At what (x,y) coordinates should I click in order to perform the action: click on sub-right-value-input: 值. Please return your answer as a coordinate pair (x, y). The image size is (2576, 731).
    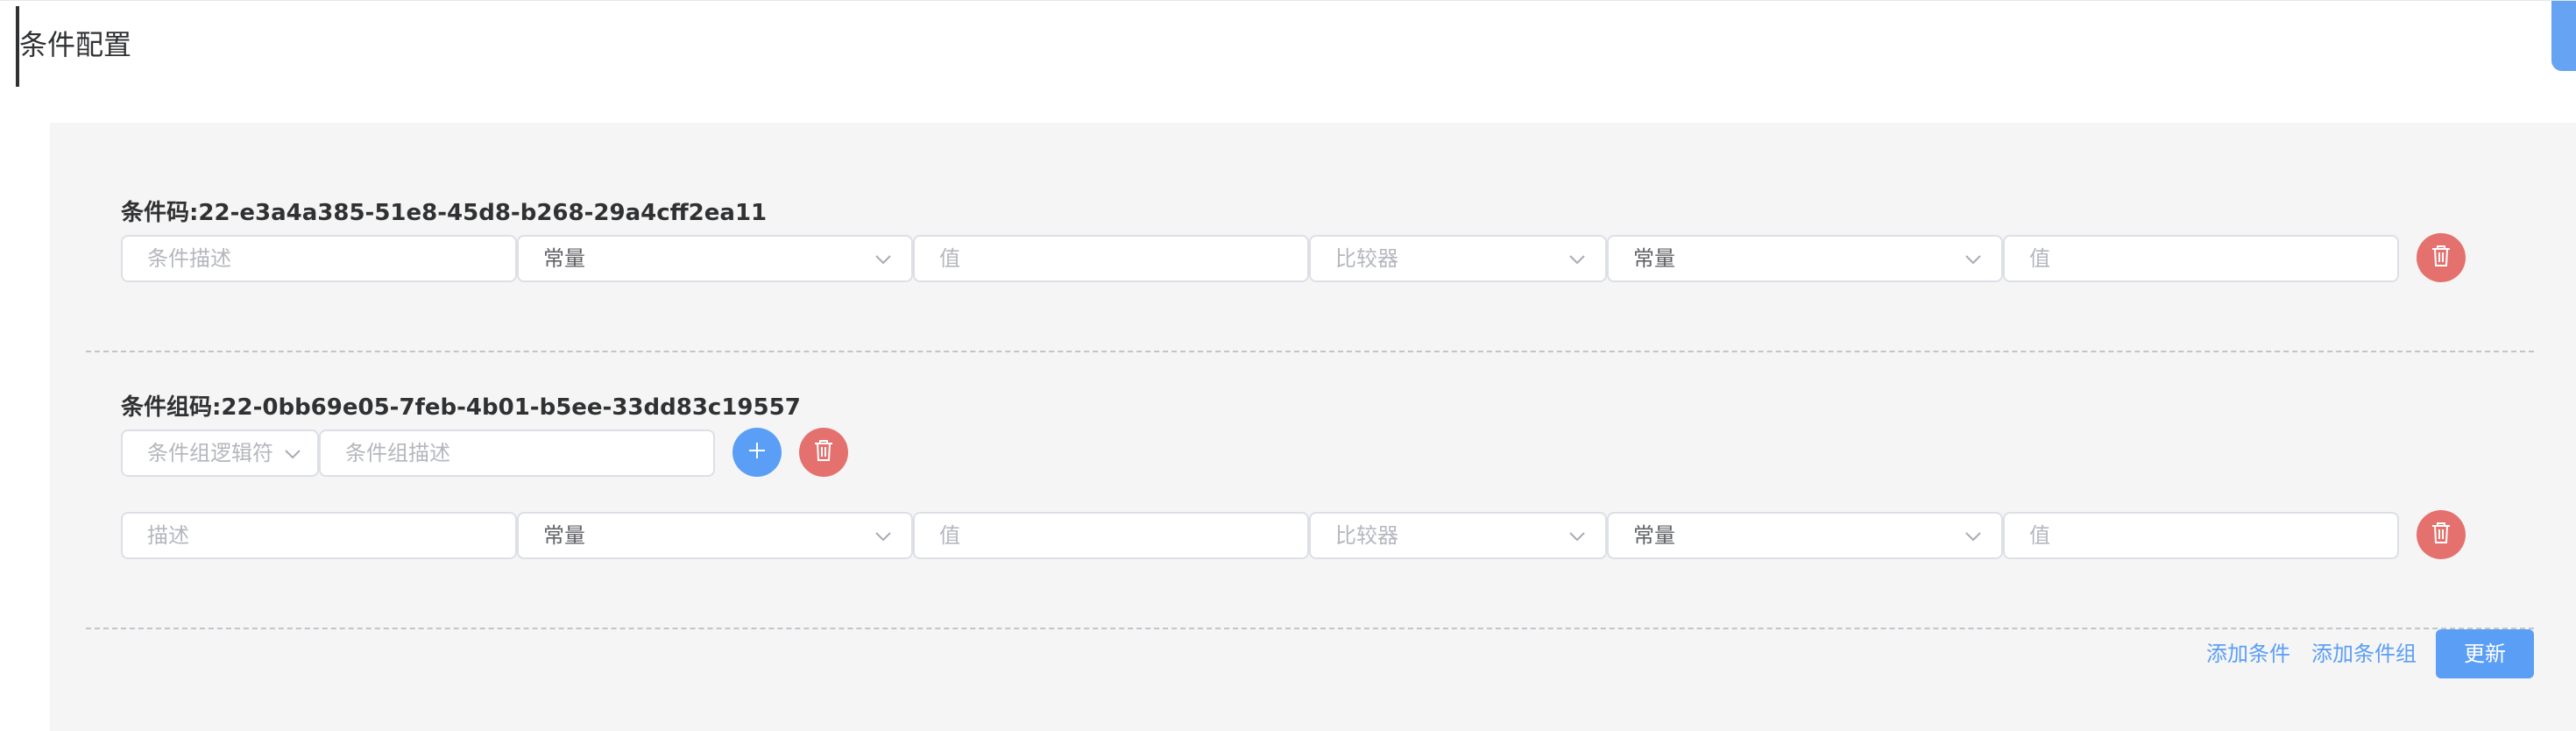
    Looking at the image, I should click on (2201, 535).